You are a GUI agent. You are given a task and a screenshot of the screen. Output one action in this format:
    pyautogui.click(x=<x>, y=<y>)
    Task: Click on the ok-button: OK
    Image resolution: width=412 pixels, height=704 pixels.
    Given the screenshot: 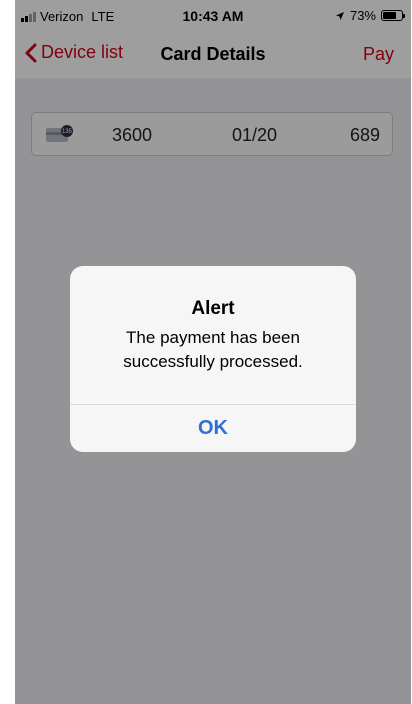 What is the action you would take?
    pyautogui.click(x=213, y=428)
    